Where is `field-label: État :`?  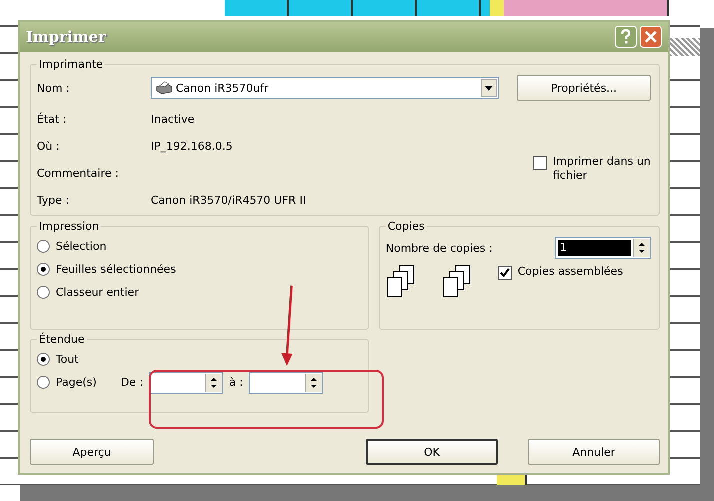
field-label: État : is located at coordinates (52, 119).